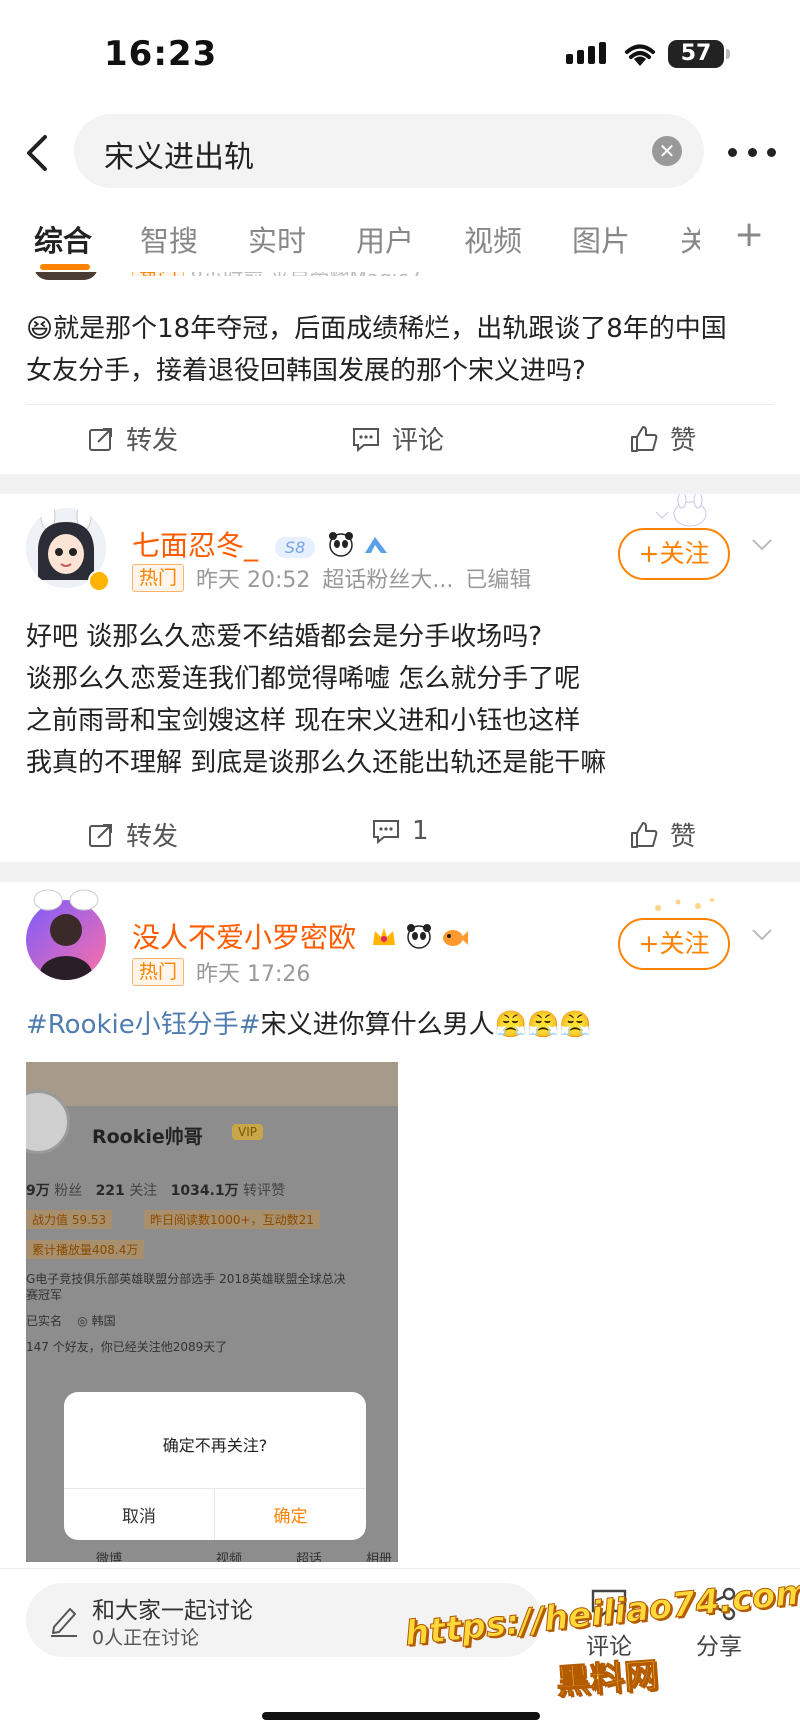  I want to click on dialog-confirm-button: 确定, so click(290, 1514).